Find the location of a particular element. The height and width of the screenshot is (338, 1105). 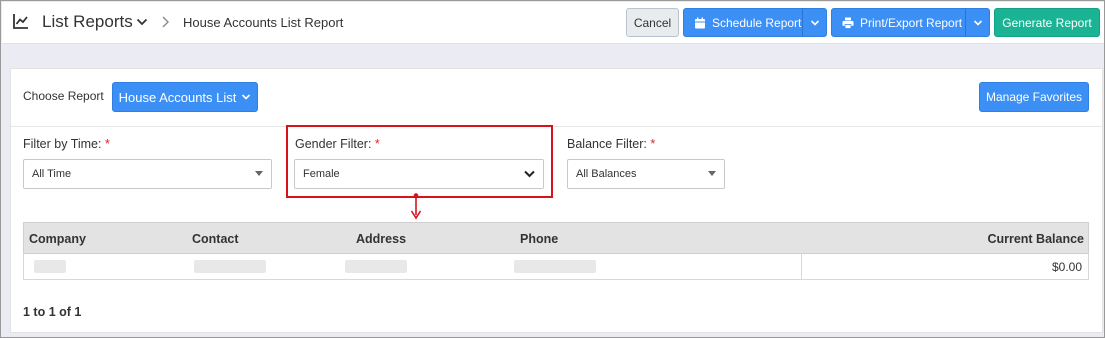

redacted-contact is located at coordinates (230, 266).